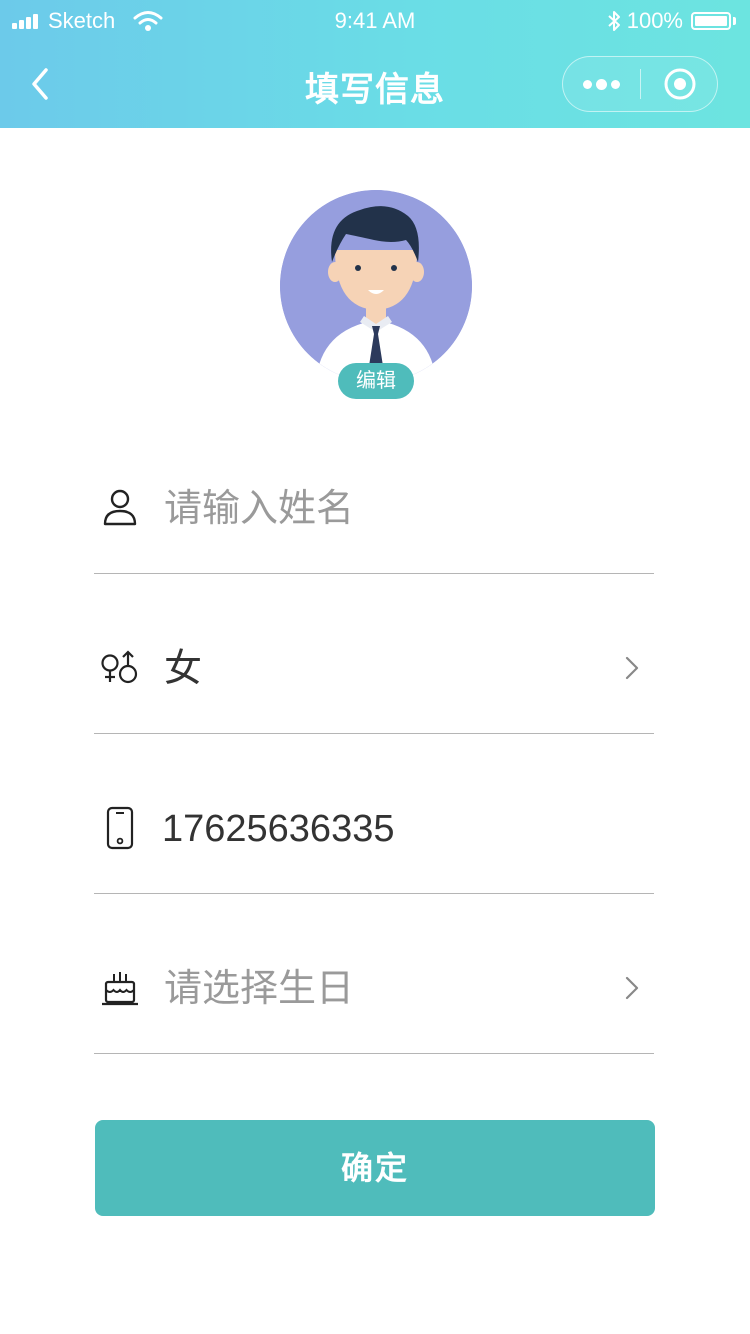  What do you see at coordinates (120, 507) in the screenshot?
I see `user-icon` at bounding box center [120, 507].